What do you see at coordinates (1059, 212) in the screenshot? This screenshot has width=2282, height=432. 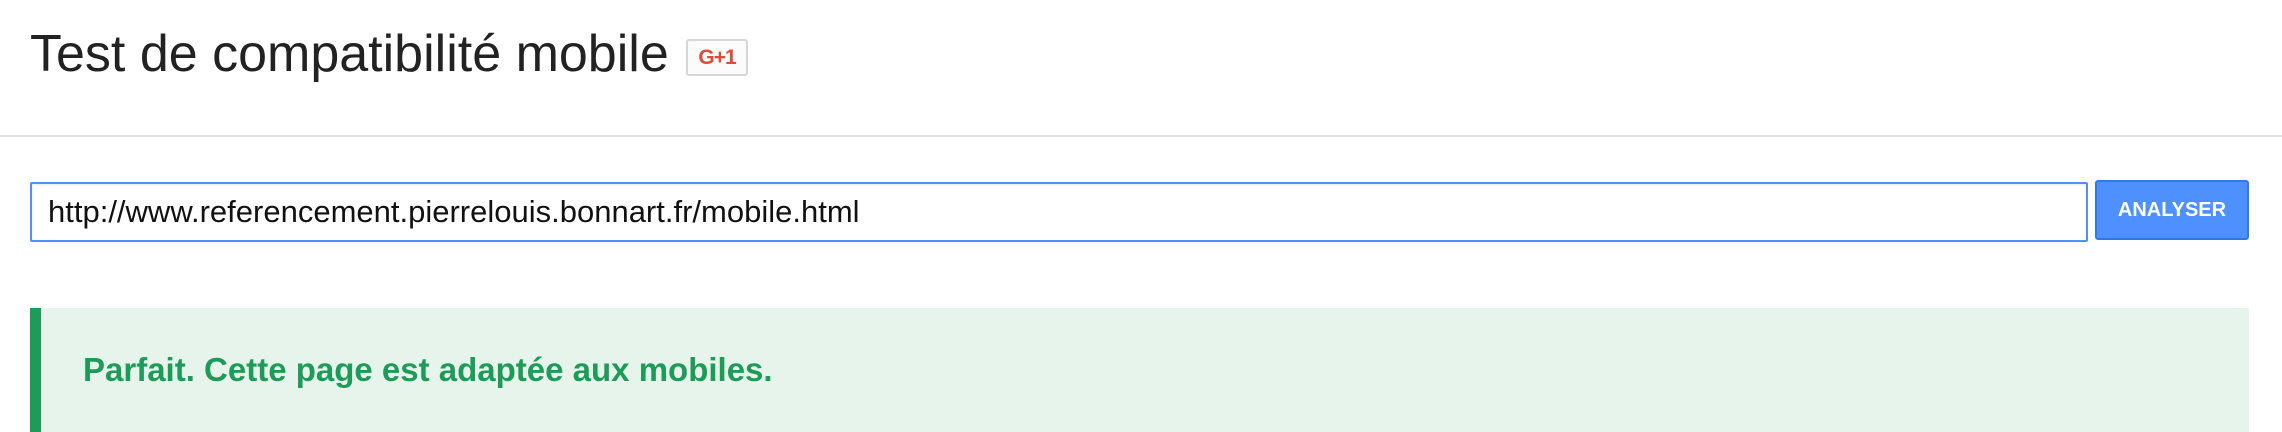 I see `url-input` at bounding box center [1059, 212].